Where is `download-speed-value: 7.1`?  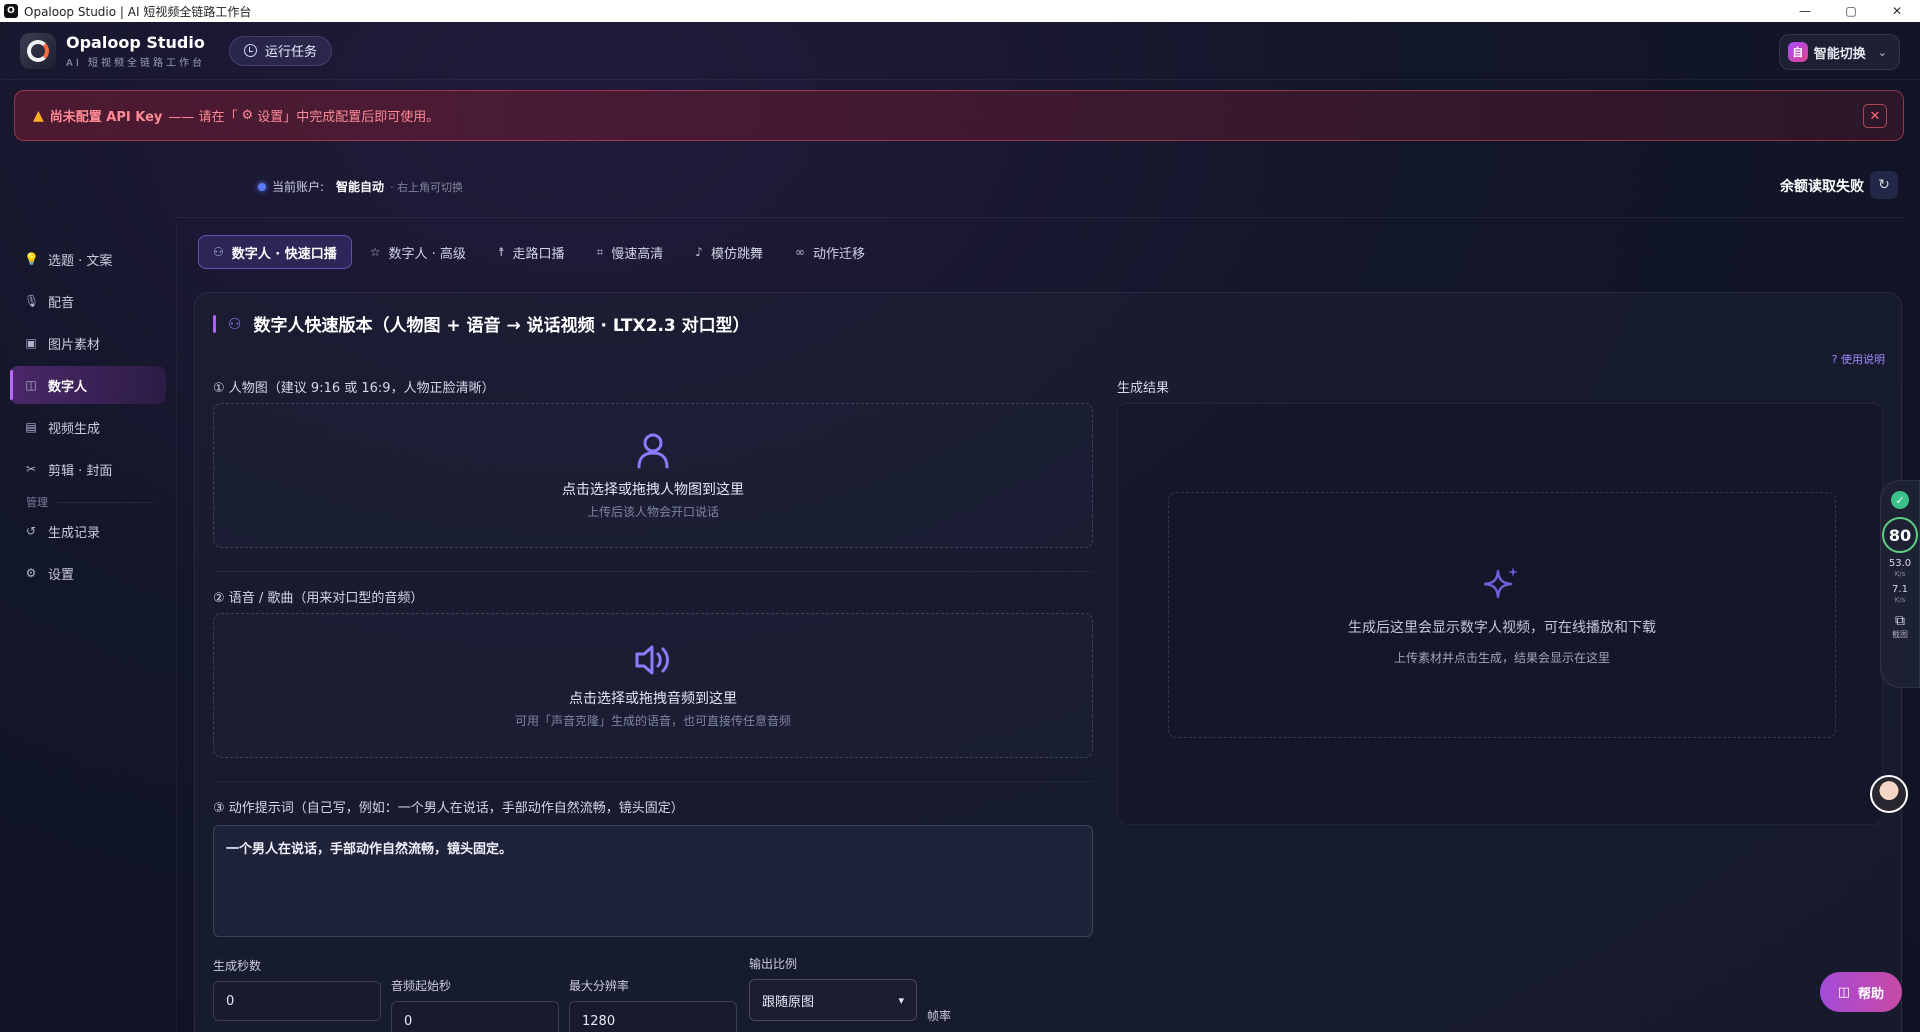 download-speed-value: 7.1 is located at coordinates (1900, 589).